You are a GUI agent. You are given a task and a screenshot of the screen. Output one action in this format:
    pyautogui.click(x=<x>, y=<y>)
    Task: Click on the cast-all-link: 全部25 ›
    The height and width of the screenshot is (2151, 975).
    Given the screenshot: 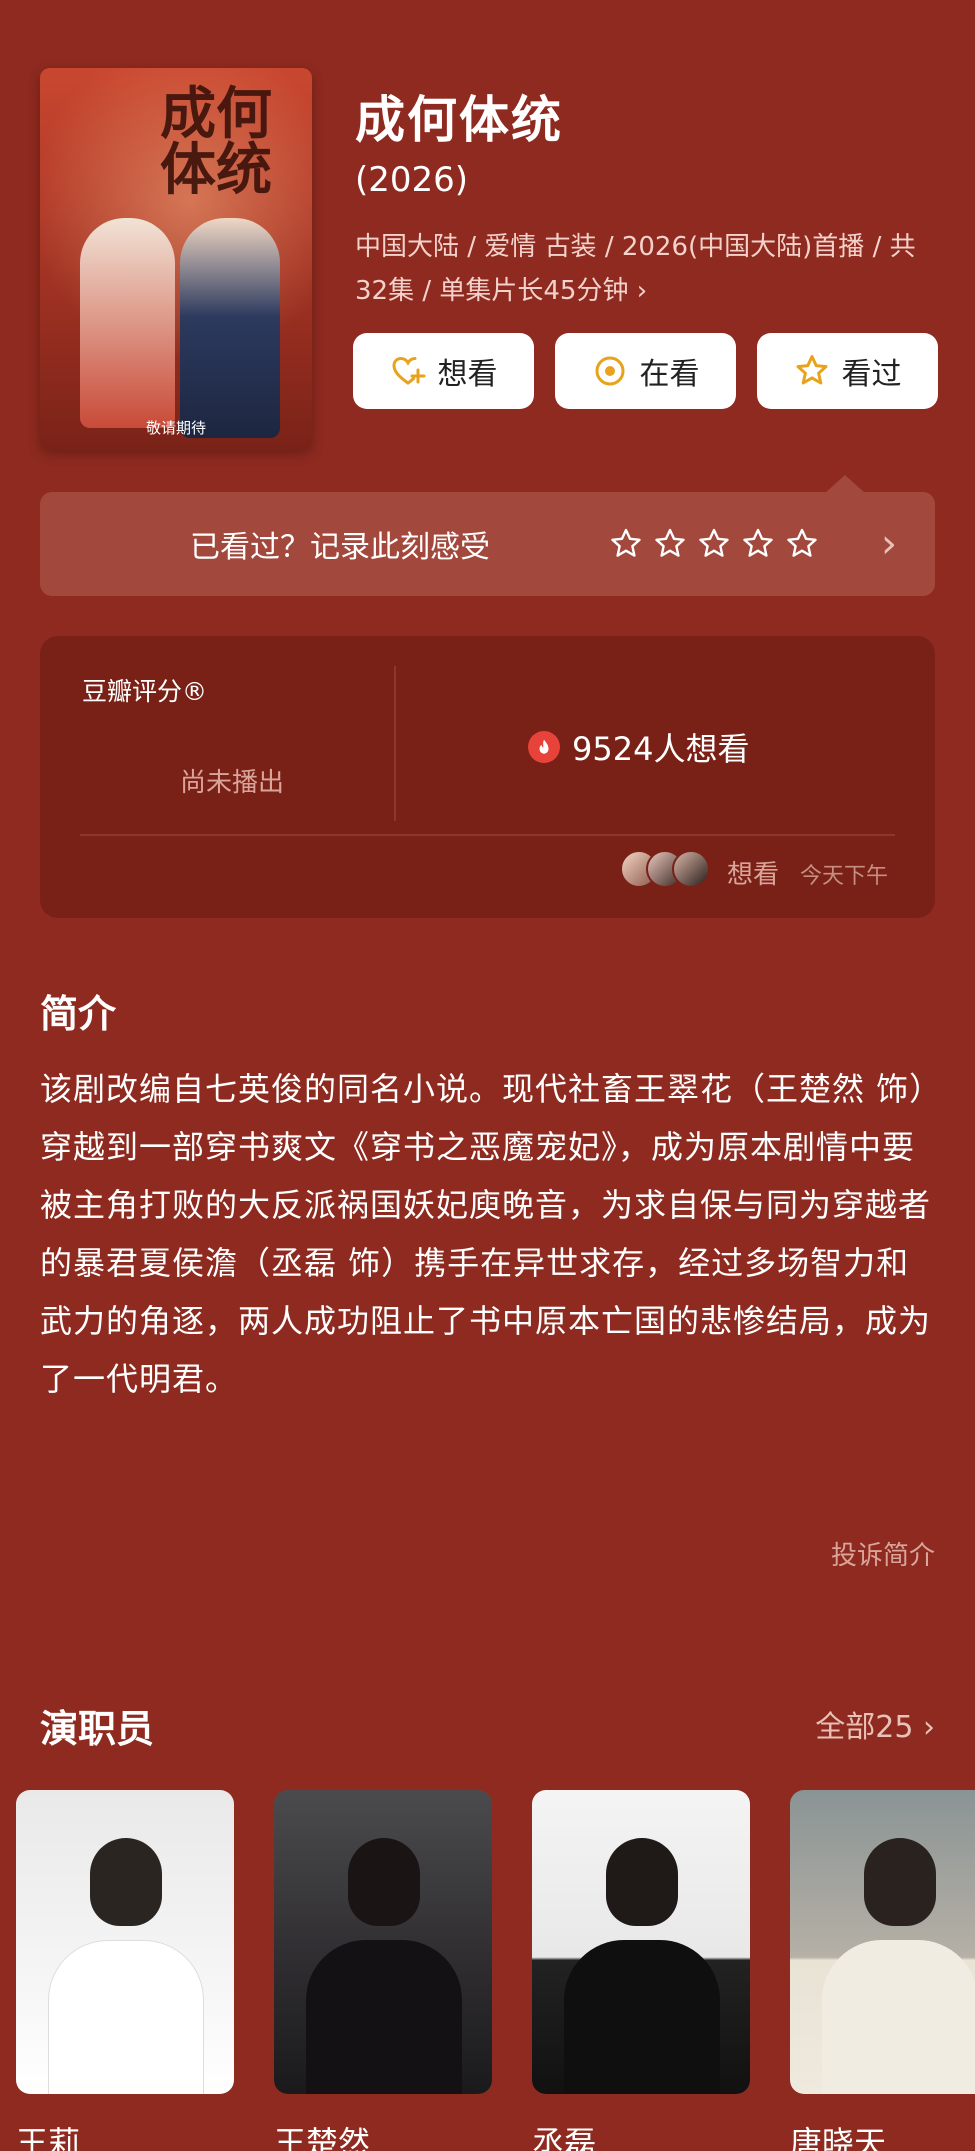 What is the action you would take?
    pyautogui.click(x=875, y=1724)
    